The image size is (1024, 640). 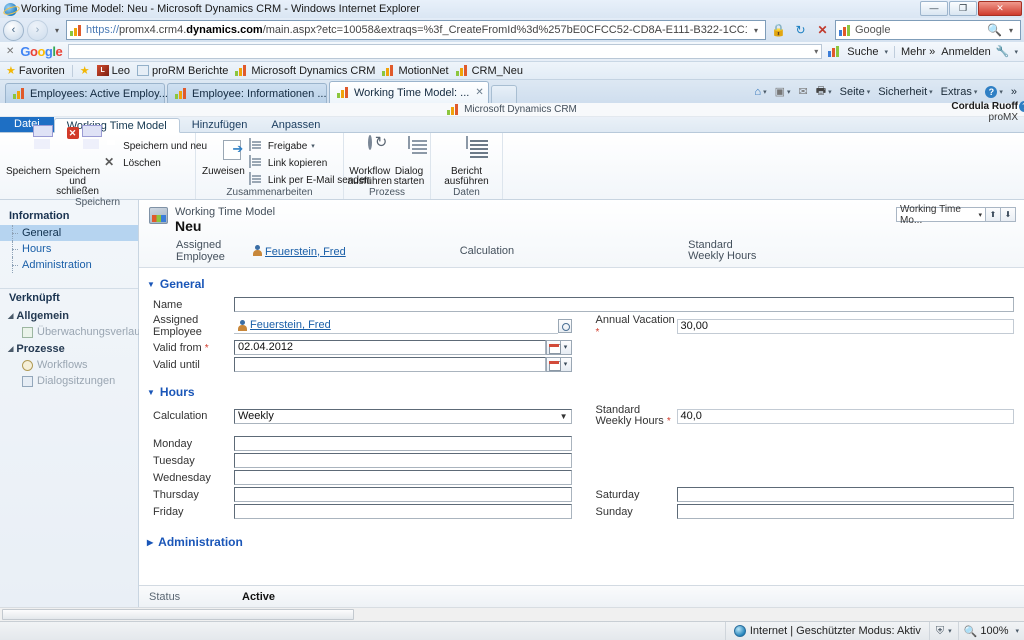 I want to click on google-search-input: ▾, so click(x=445, y=51).